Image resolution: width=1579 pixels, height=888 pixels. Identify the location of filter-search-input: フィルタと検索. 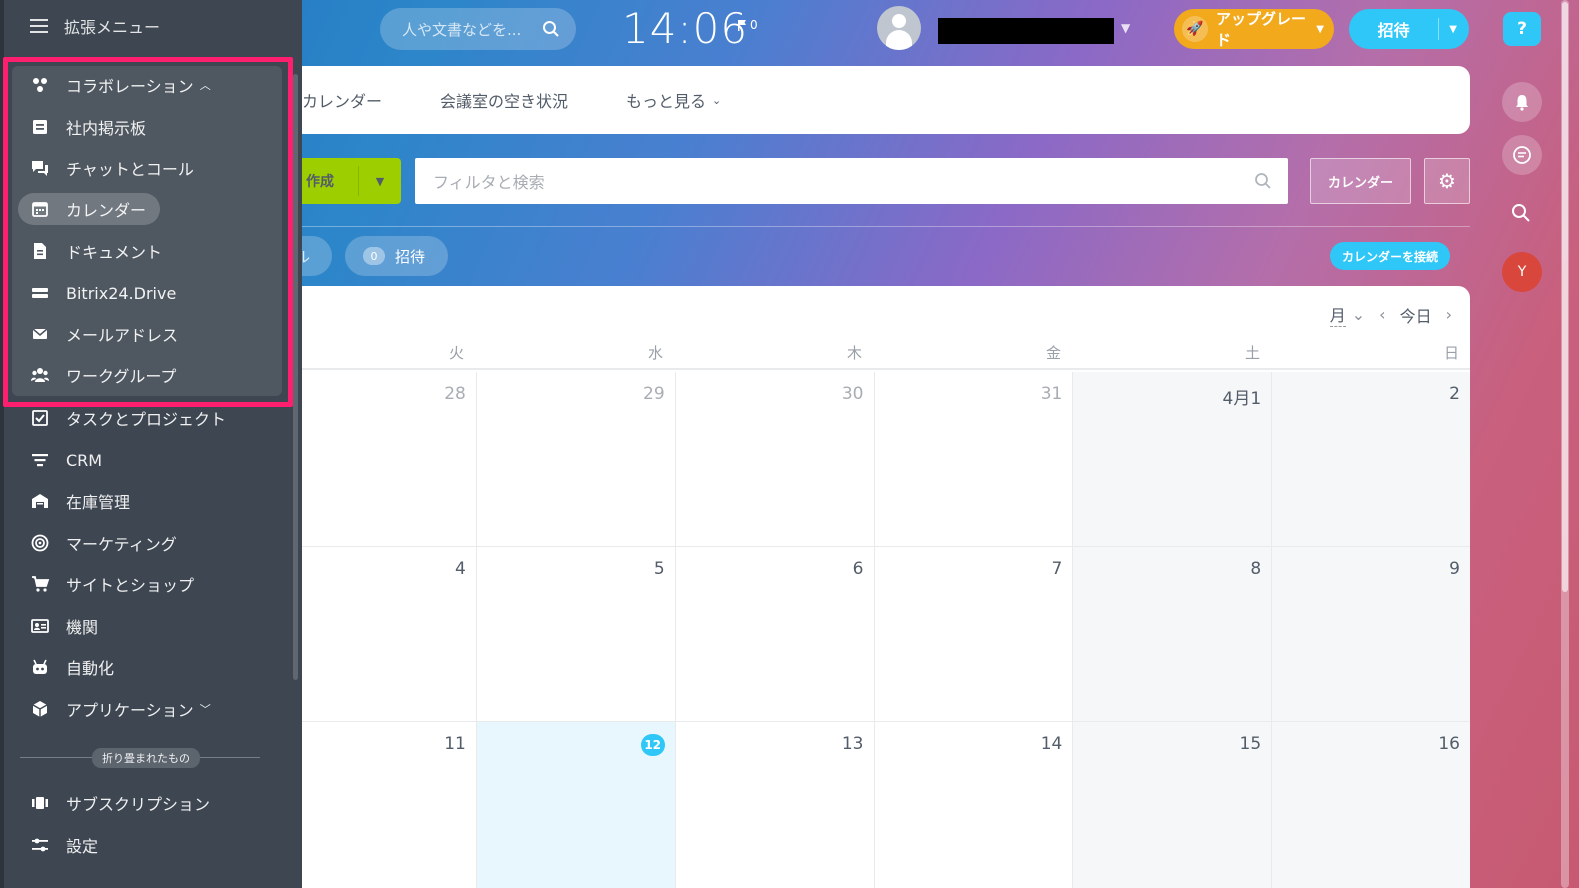
(851, 181).